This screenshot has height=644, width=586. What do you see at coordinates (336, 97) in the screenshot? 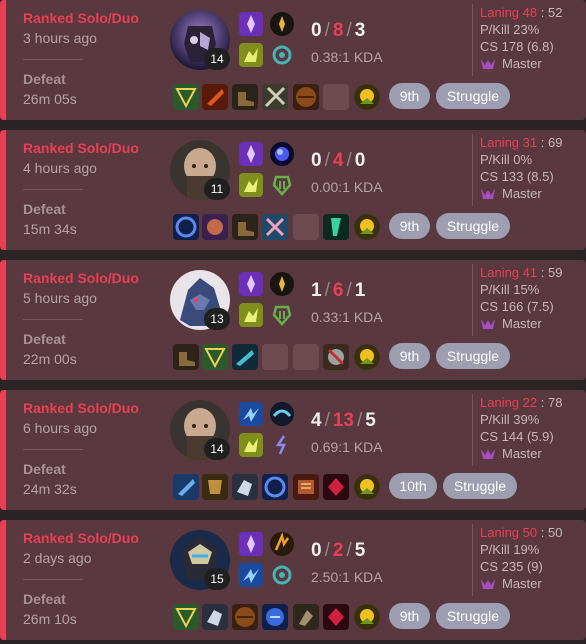
I see `empty-item-slot` at bounding box center [336, 97].